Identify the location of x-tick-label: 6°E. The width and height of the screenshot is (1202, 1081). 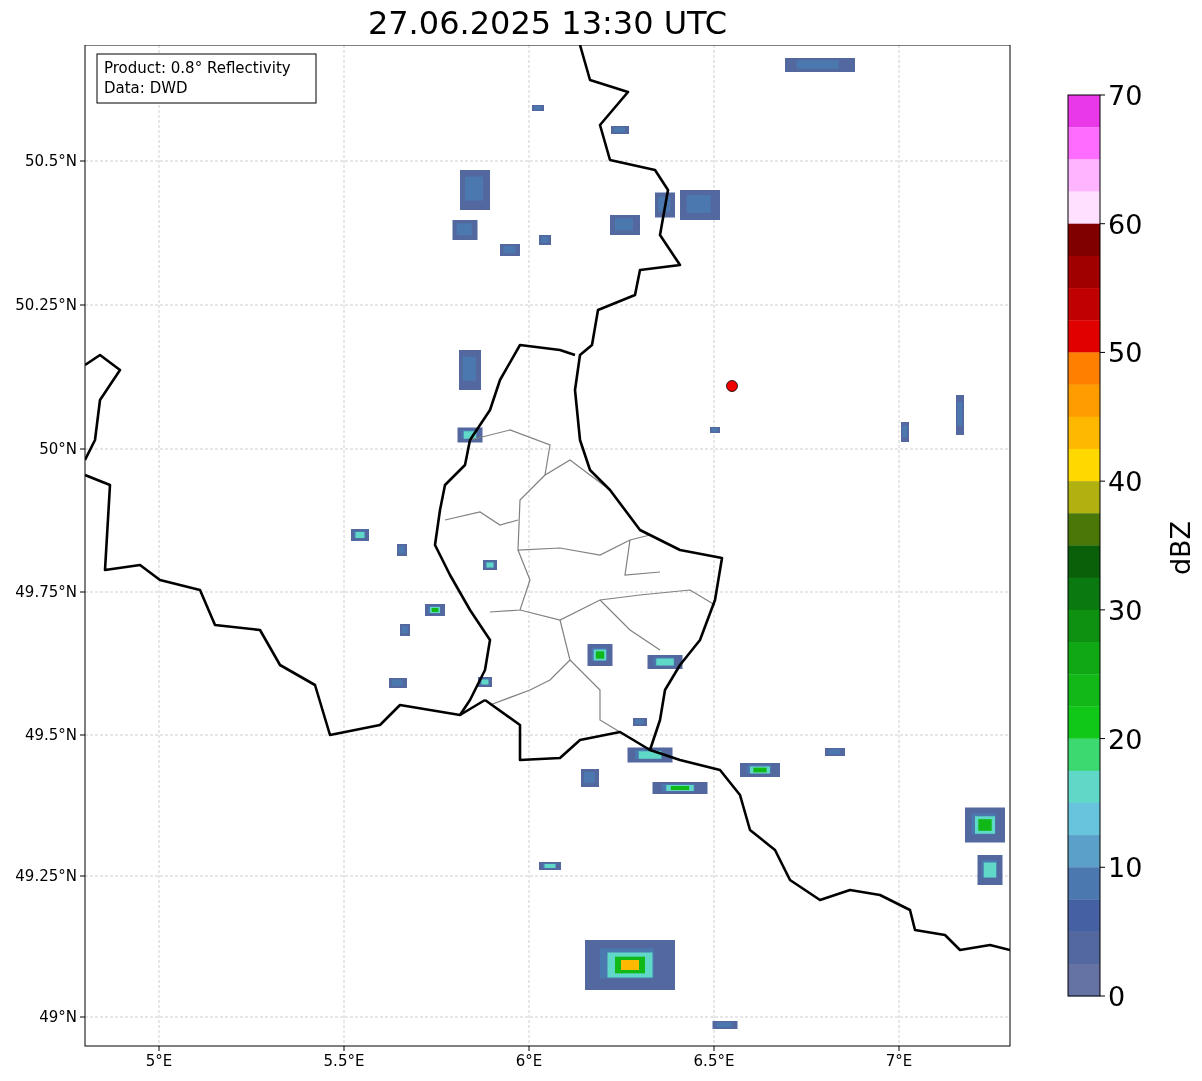
(529, 1061).